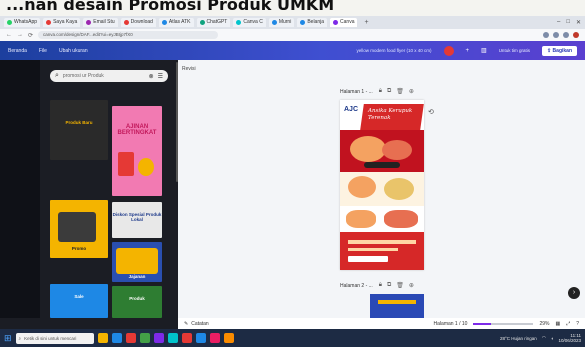  I want to click on template-thumb: Promo, so click(79, 229).